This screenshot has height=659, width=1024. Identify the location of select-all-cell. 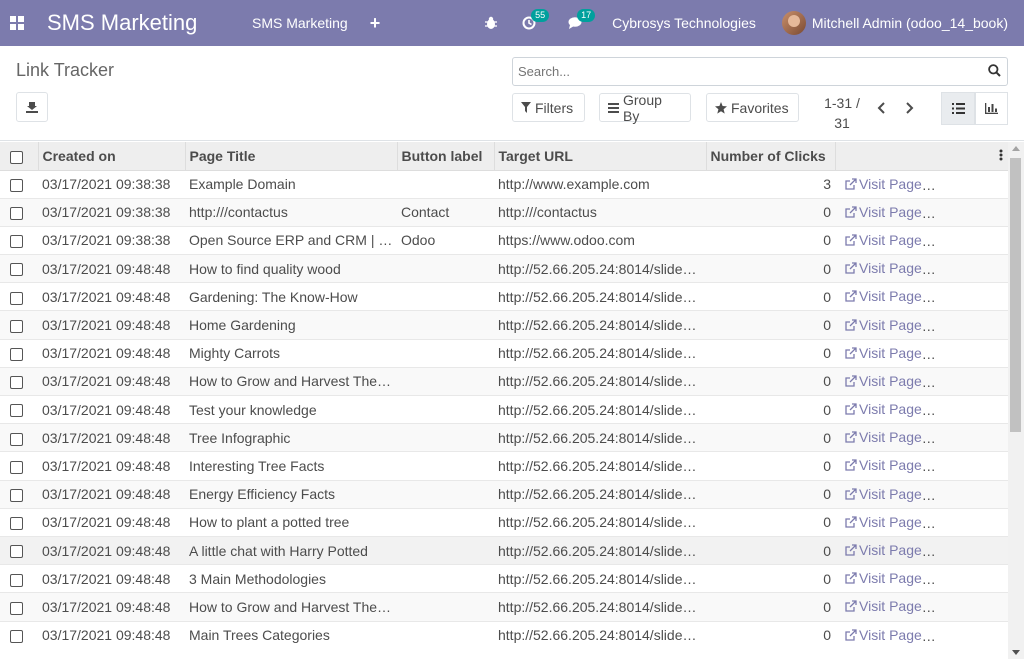
(19, 156).